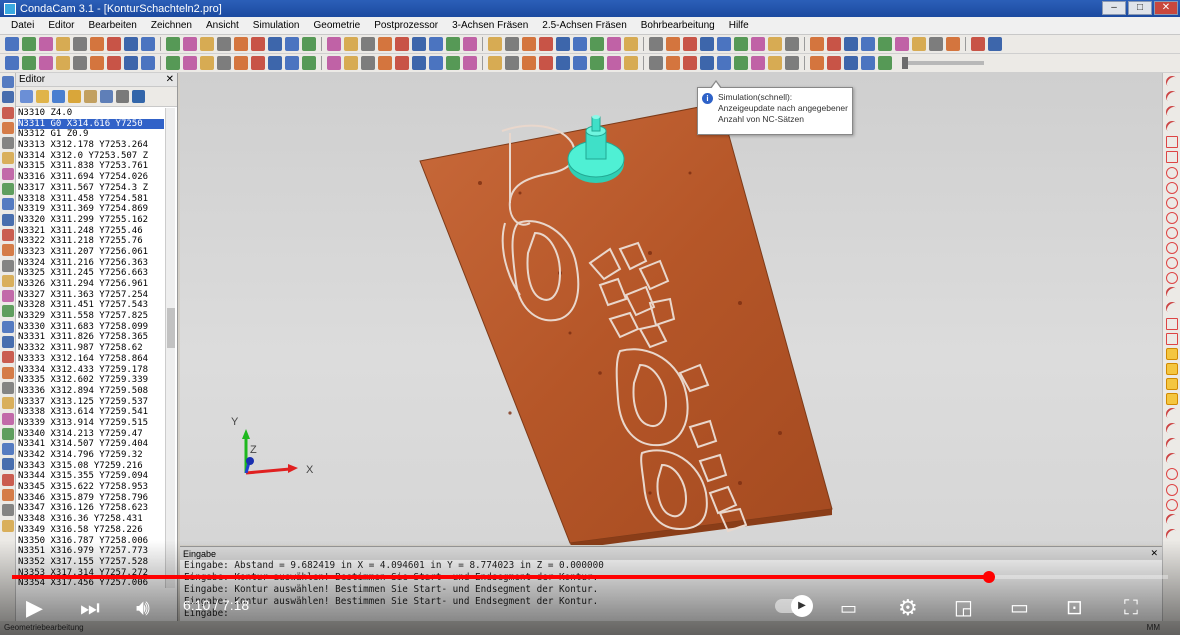 This screenshot has height=635, width=1180. Describe the element at coordinates (138, 96) in the screenshot. I see `settings-icon` at that location.